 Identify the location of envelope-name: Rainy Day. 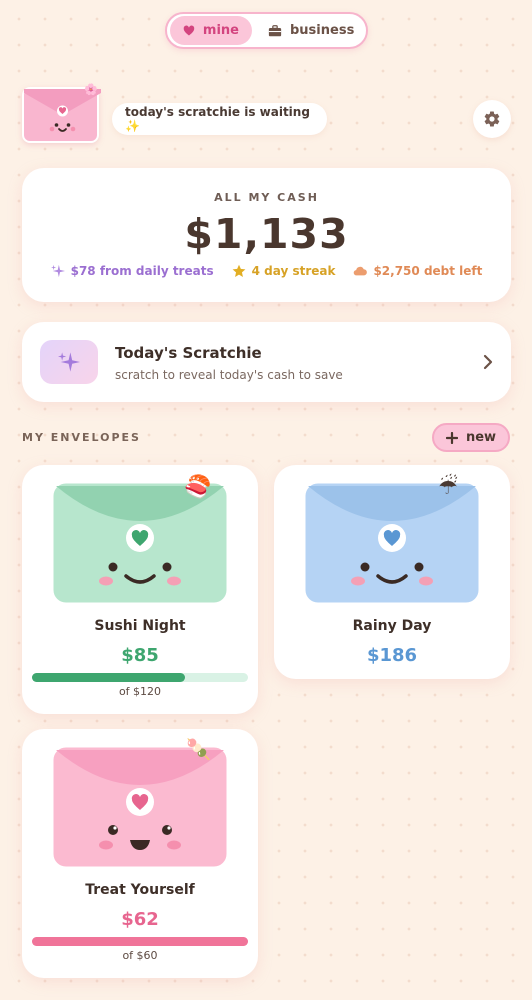
(392, 626).